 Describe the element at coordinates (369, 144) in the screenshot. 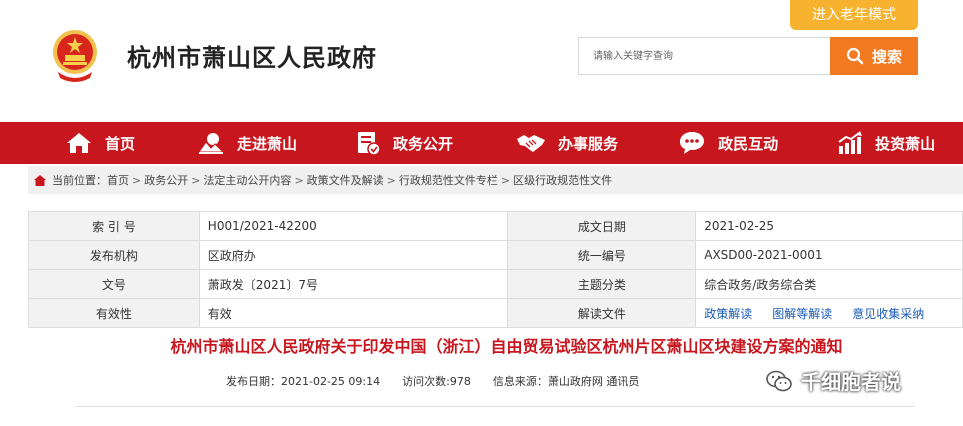

I see `document-icon` at that location.